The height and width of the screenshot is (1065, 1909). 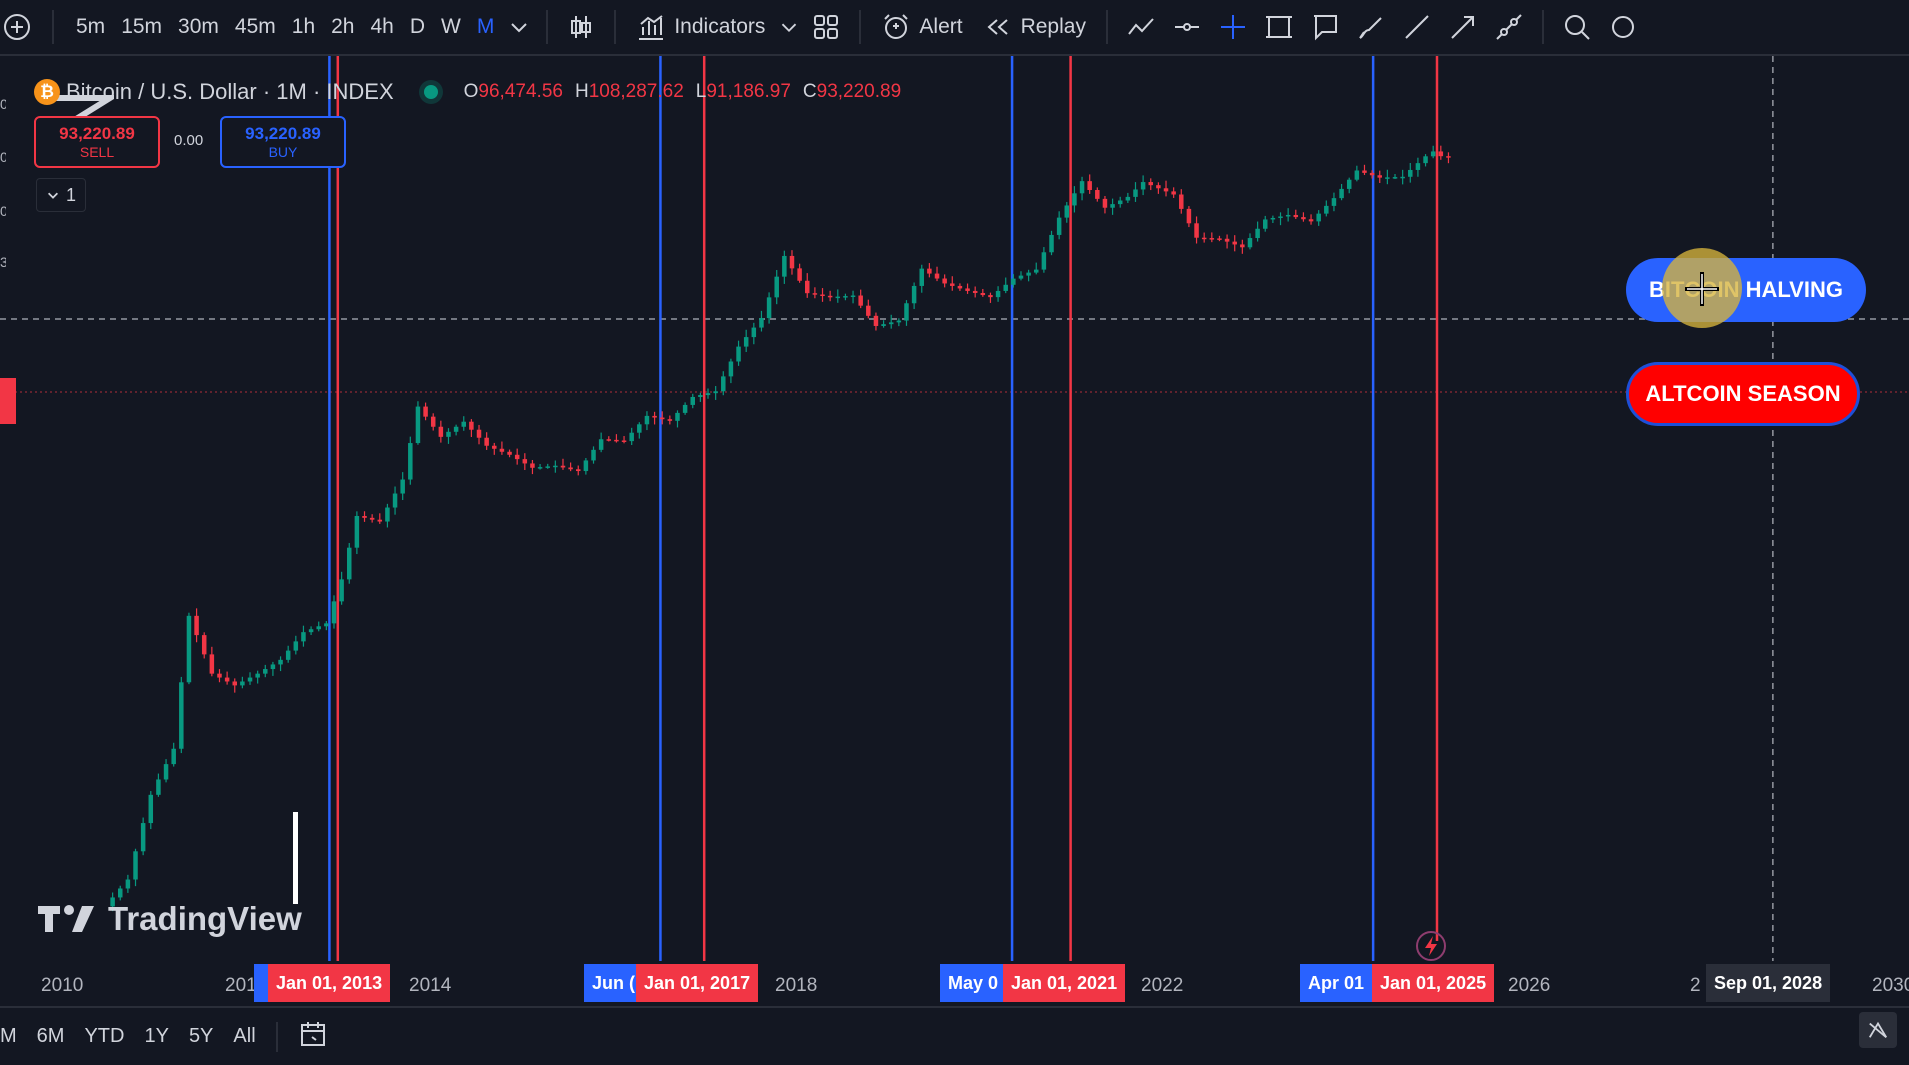 What do you see at coordinates (1623, 27) in the screenshot?
I see `settings-icon` at bounding box center [1623, 27].